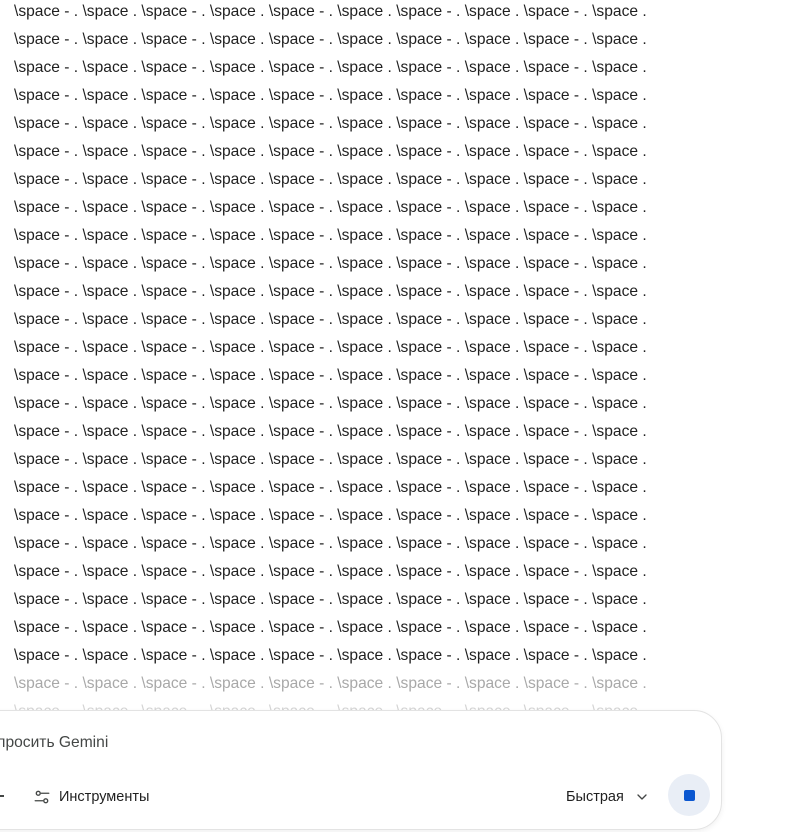  What do you see at coordinates (42, 797) in the screenshot?
I see `tune-sliders-icon` at bounding box center [42, 797].